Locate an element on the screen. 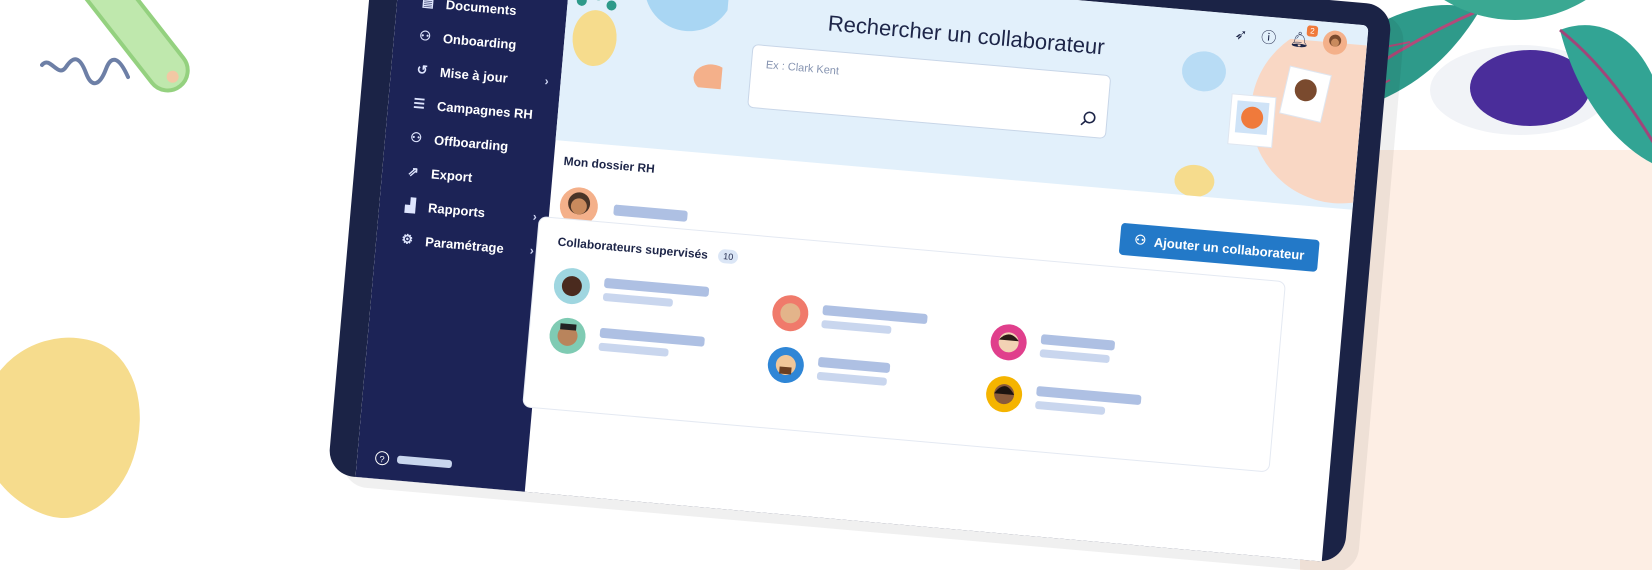  checklist-icon: ☰ is located at coordinates (419, 103).